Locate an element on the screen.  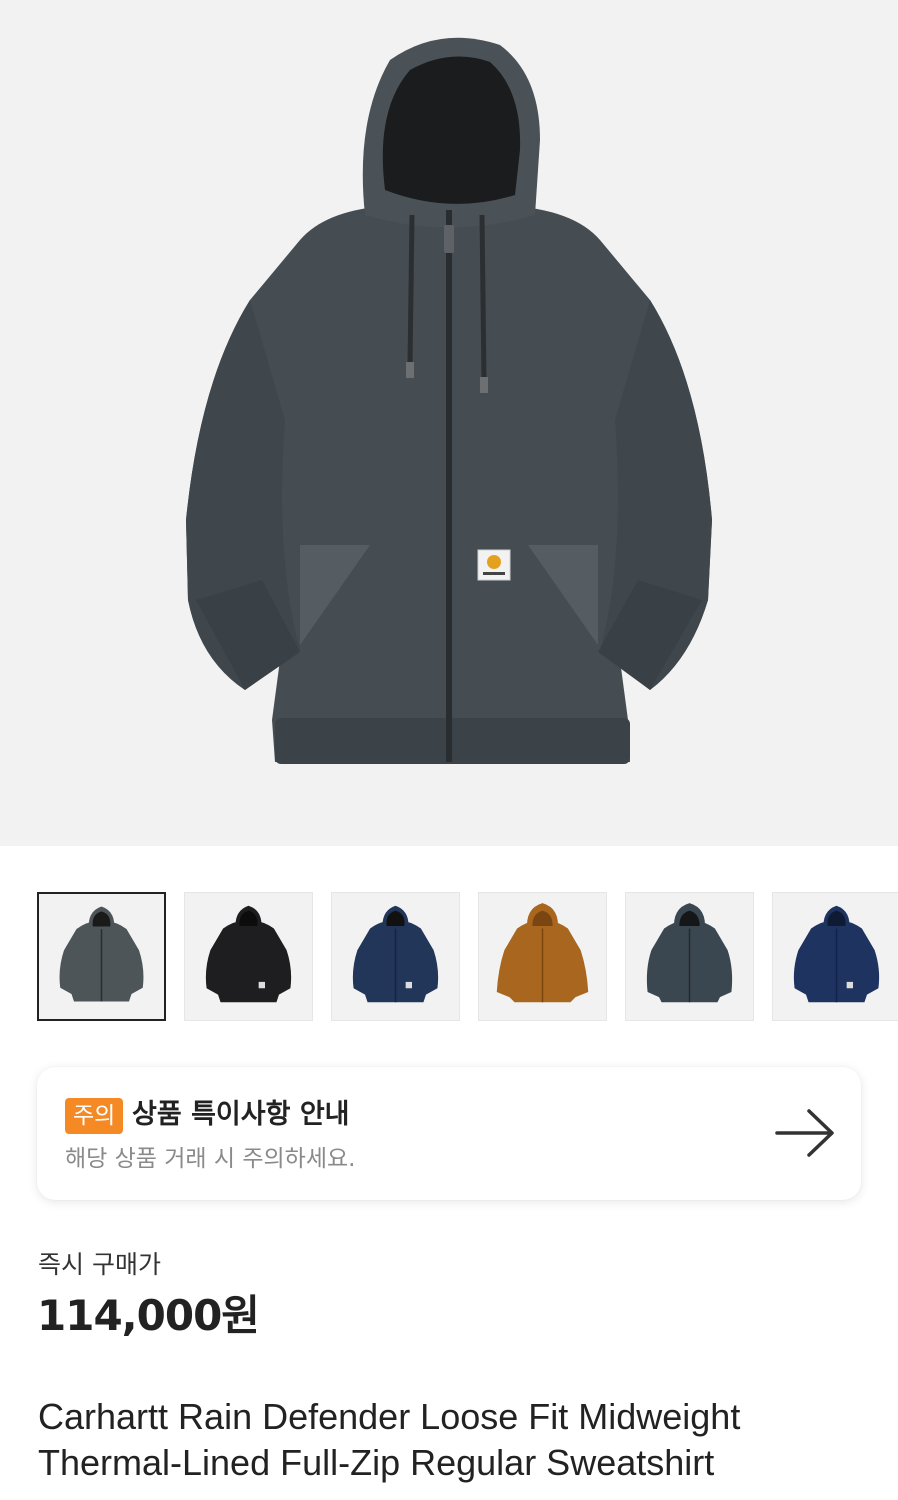
thumbnail-brown is located at coordinates (542, 956).